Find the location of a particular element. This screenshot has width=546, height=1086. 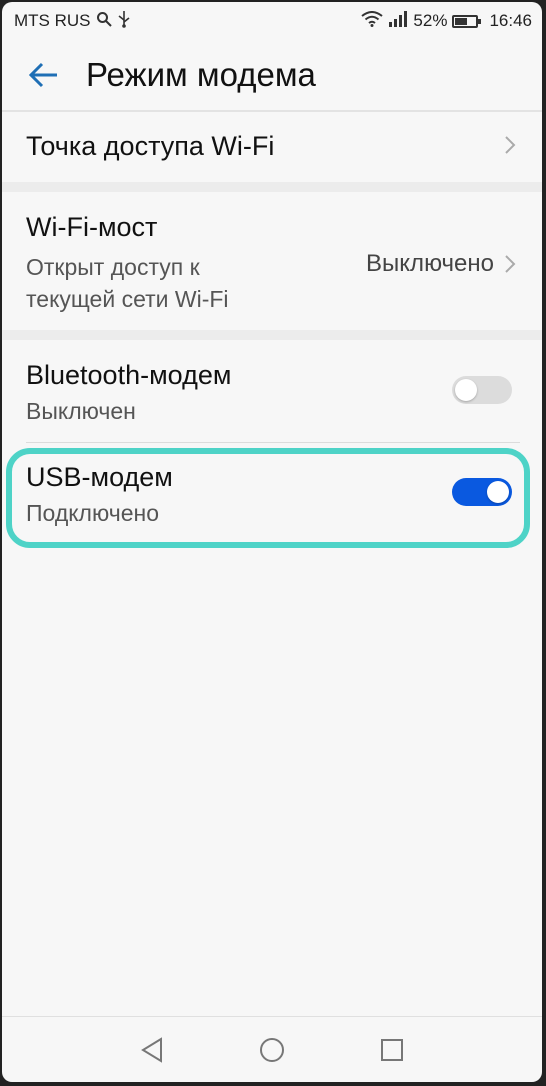

hotspot-title: Точка доступа Wi-Fi is located at coordinates (150, 145).